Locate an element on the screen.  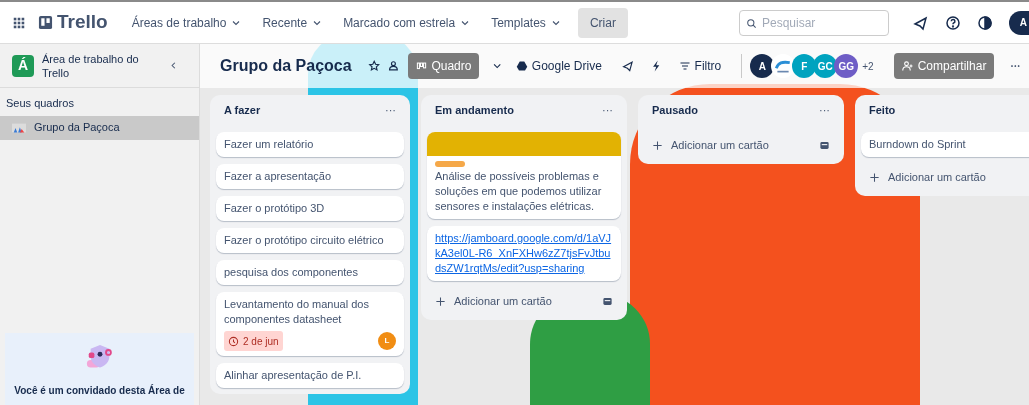
card: Levantamento do manual dos componentes datasheet 2 de jun L is located at coordinates (310, 324).